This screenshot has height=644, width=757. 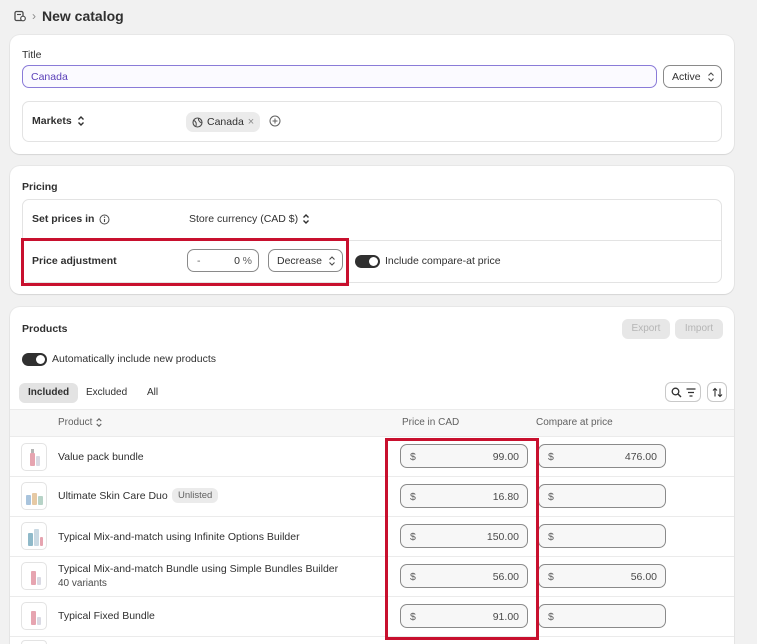 I want to click on page-title: New catalog, so click(x=83, y=16).